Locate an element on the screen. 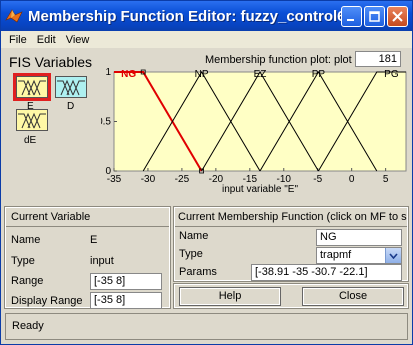  current-variable-header: Current Variable is located at coordinates (87, 217).